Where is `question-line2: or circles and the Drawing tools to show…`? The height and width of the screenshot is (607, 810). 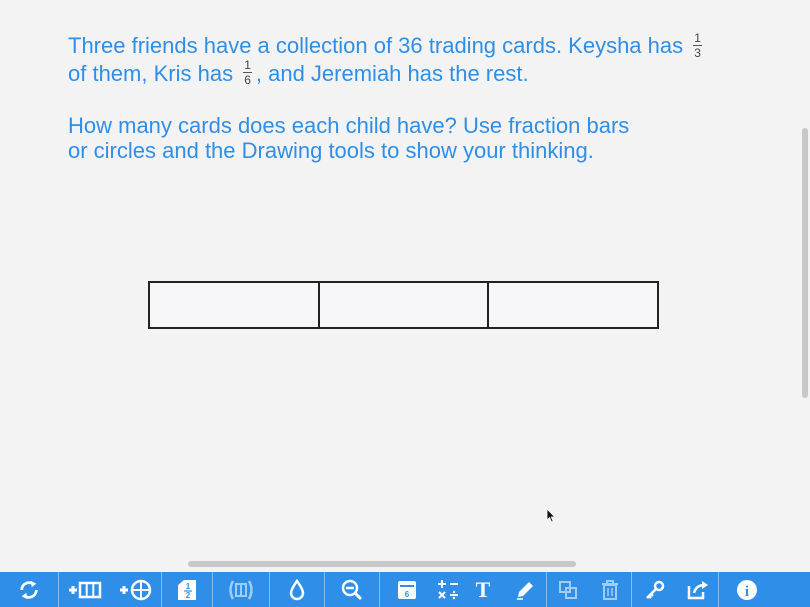
question-line2: or circles and the Drawing tools to show… is located at coordinates (331, 151).